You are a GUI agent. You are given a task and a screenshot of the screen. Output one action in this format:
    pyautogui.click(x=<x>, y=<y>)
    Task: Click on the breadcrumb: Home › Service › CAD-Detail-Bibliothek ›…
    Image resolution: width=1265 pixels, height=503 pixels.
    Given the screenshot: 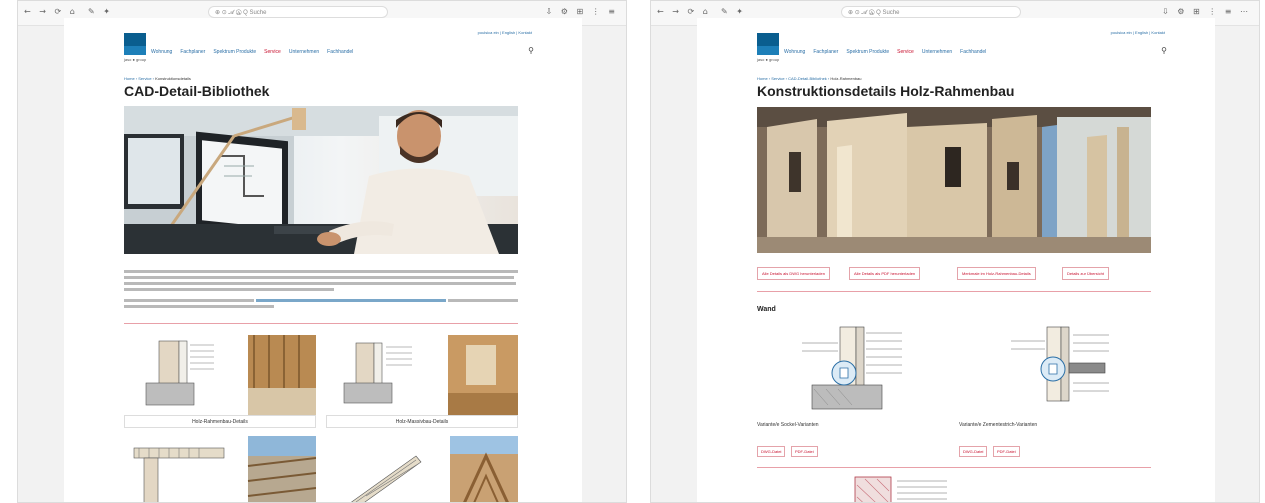 What is the action you would take?
    pyautogui.click(x=809, y=78)
    